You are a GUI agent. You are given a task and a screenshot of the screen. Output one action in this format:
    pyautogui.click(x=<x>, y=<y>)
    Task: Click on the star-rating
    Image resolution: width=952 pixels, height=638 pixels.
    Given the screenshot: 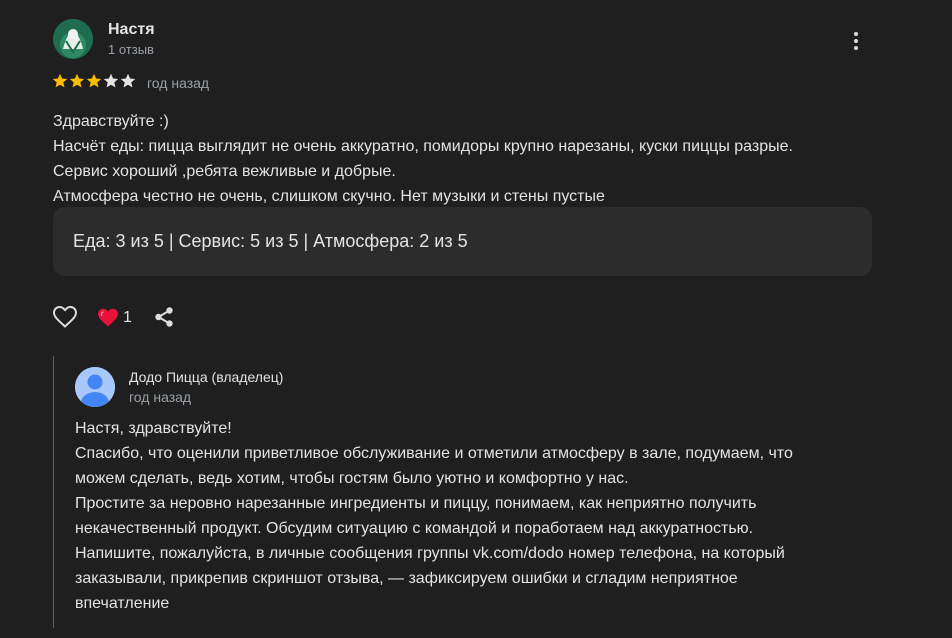 What is the action you would take?
    pyautogui.click(x=94, y=81)
    